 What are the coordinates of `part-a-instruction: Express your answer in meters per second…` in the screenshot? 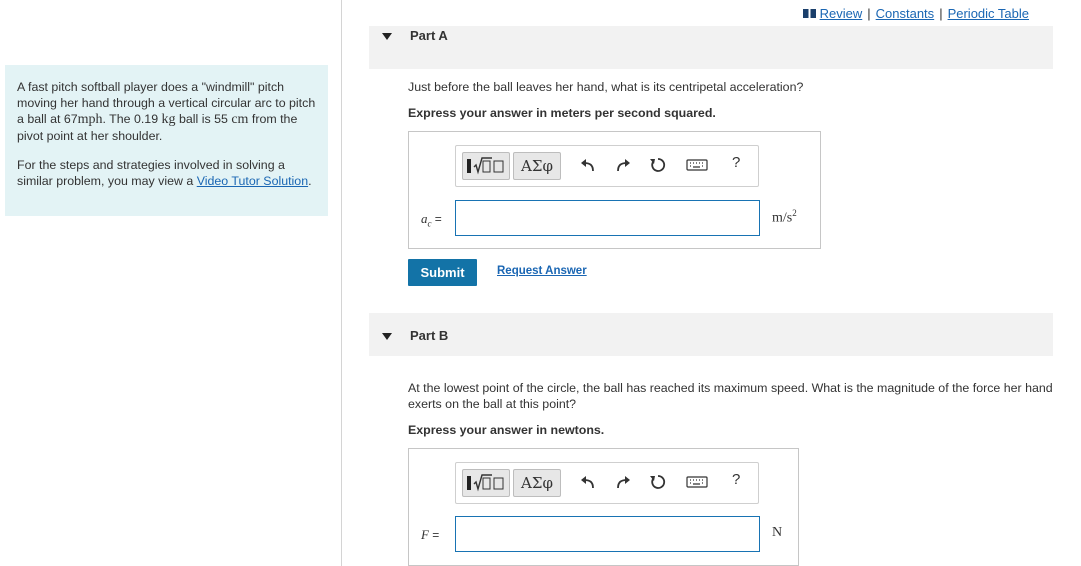 It's located at (562, 113).